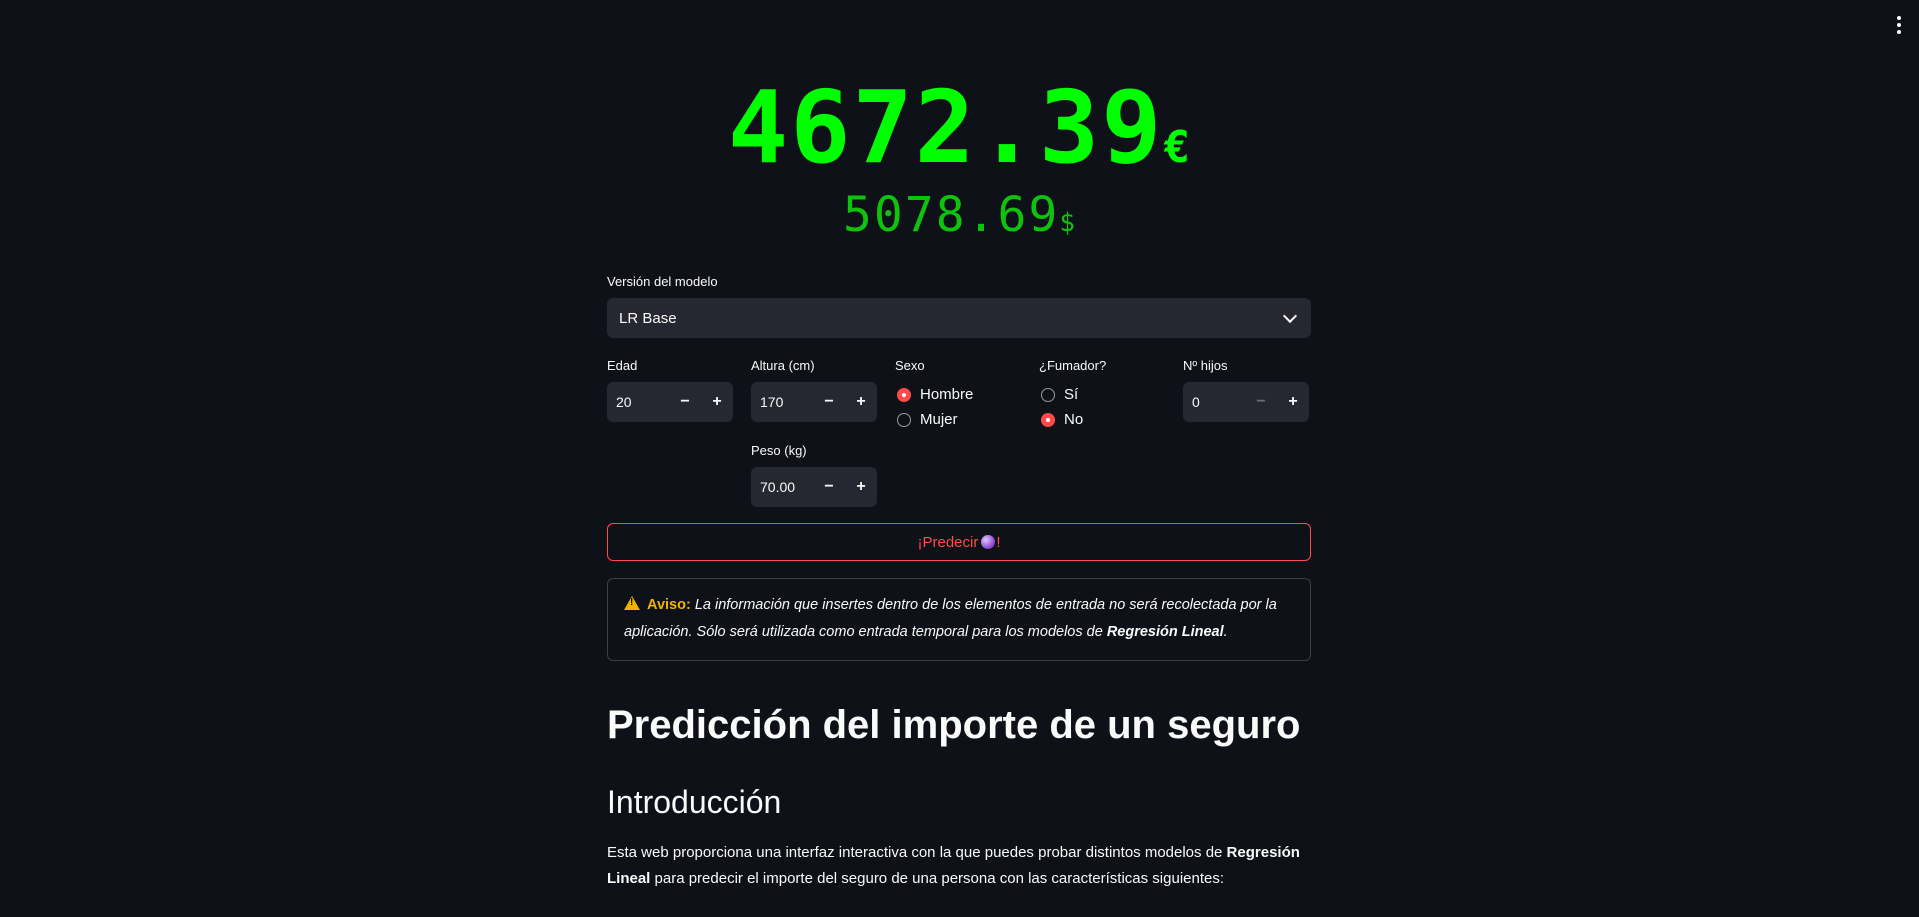 The image size is (1919, 917). What do you see at coordinates (1073, 365) in the screenshot?
I see `fumador-label: ¿Fumador?` at bounding box center [1073, 365].